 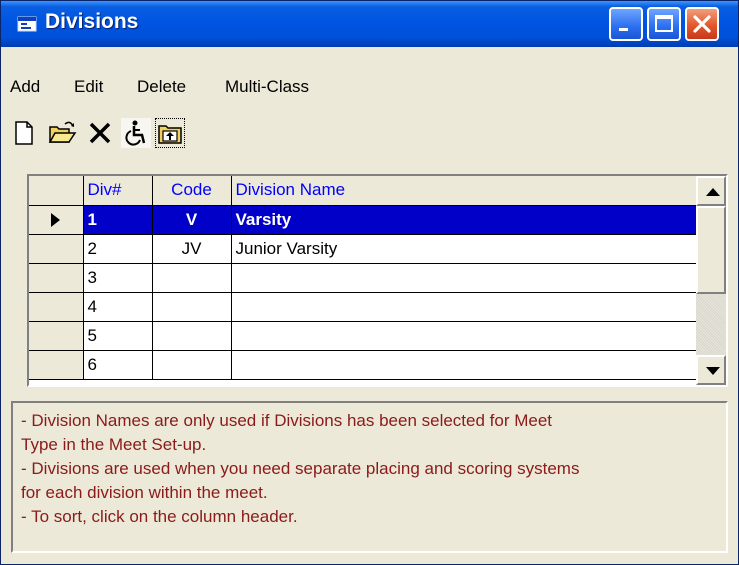 I want to click on cell-code: V, so click(x=192, y=220).